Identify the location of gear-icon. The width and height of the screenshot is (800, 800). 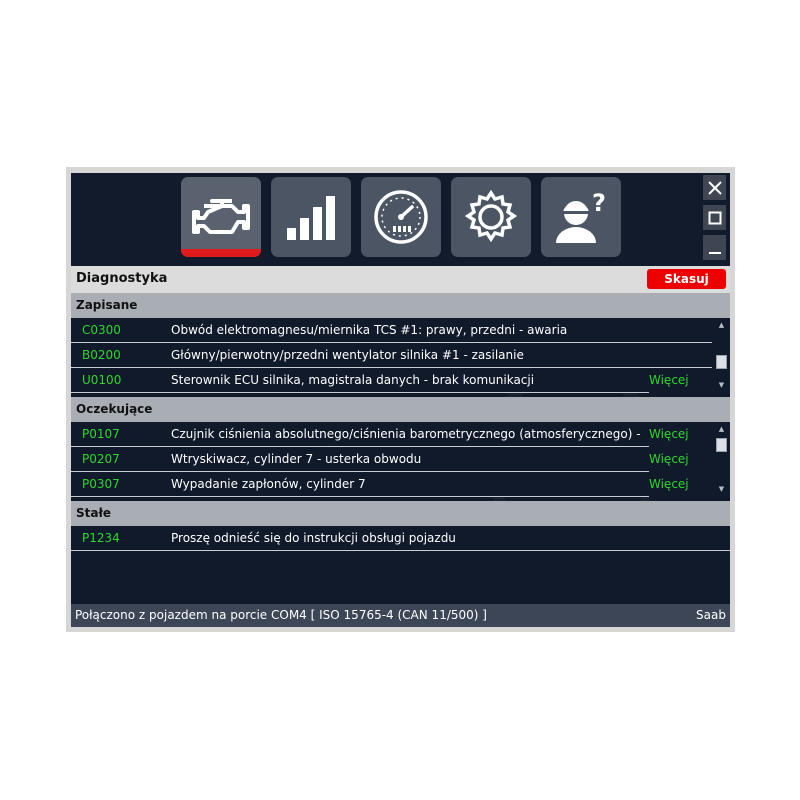
(491, 216).